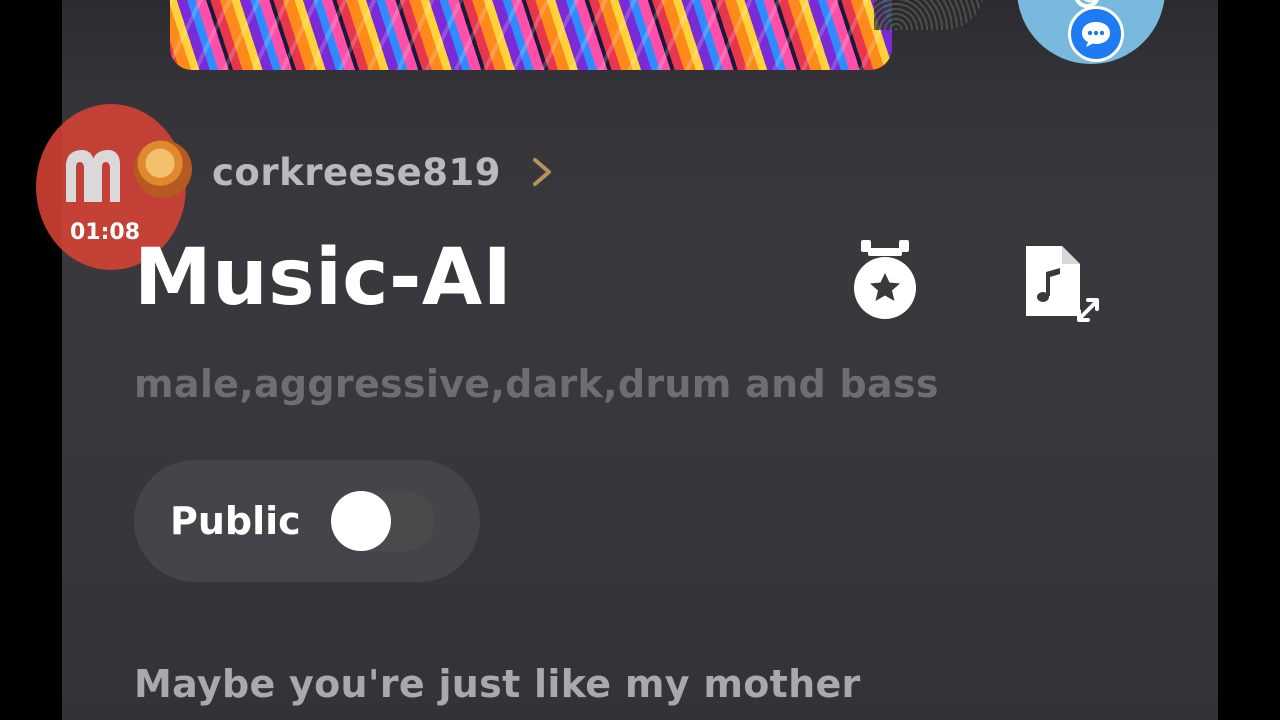 This screenshot has width=1280, height=720. Describe the element at coordinates (497, 684) in the screenshot. I see `lyrics-preview: Maybe you're just like my mother` at that location.